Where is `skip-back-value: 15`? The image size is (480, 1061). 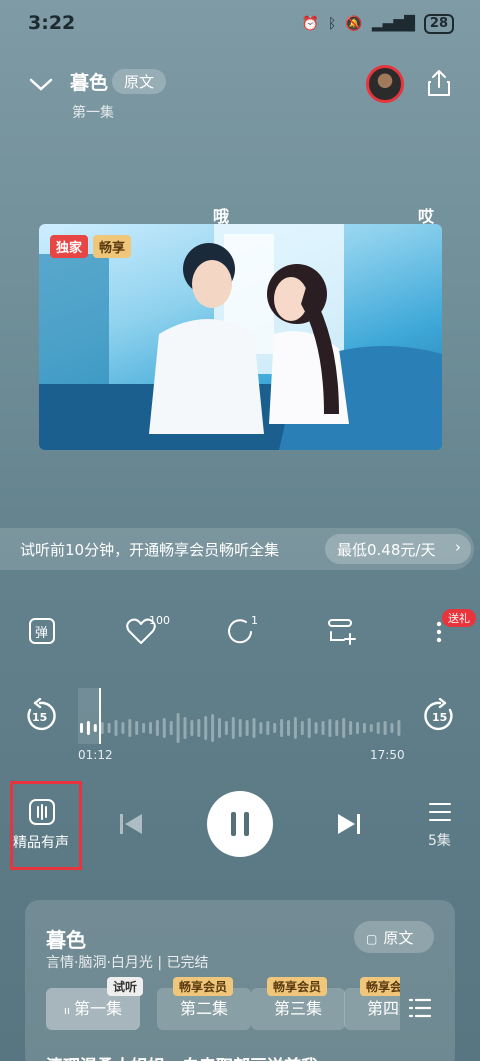 skip-back-value: 15 is located at coordinates (39, 717).